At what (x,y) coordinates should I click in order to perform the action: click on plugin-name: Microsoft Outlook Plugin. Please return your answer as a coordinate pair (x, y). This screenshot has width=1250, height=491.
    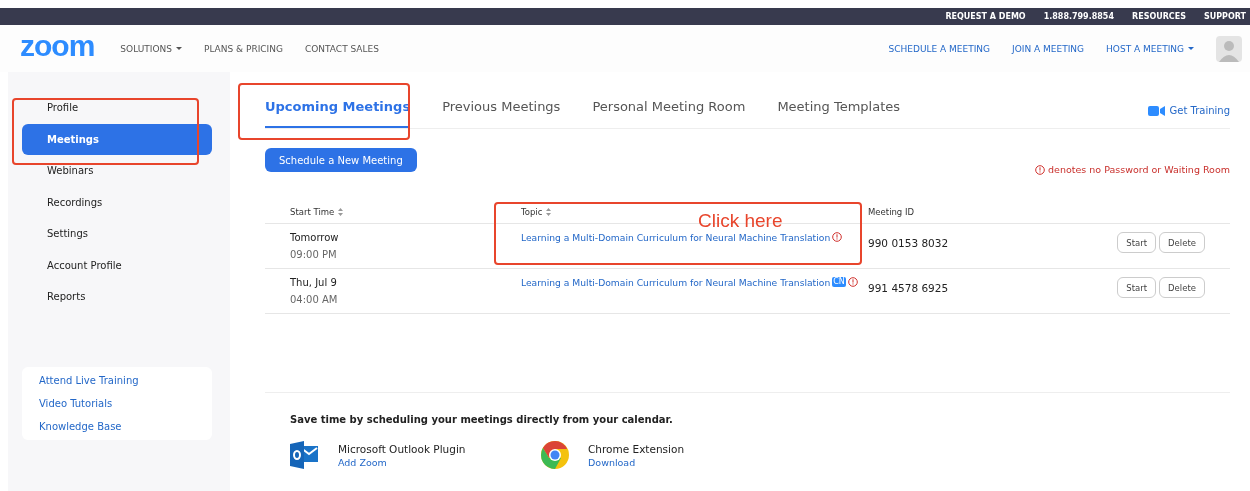
    Looking at the image, I should click on (402, 448).